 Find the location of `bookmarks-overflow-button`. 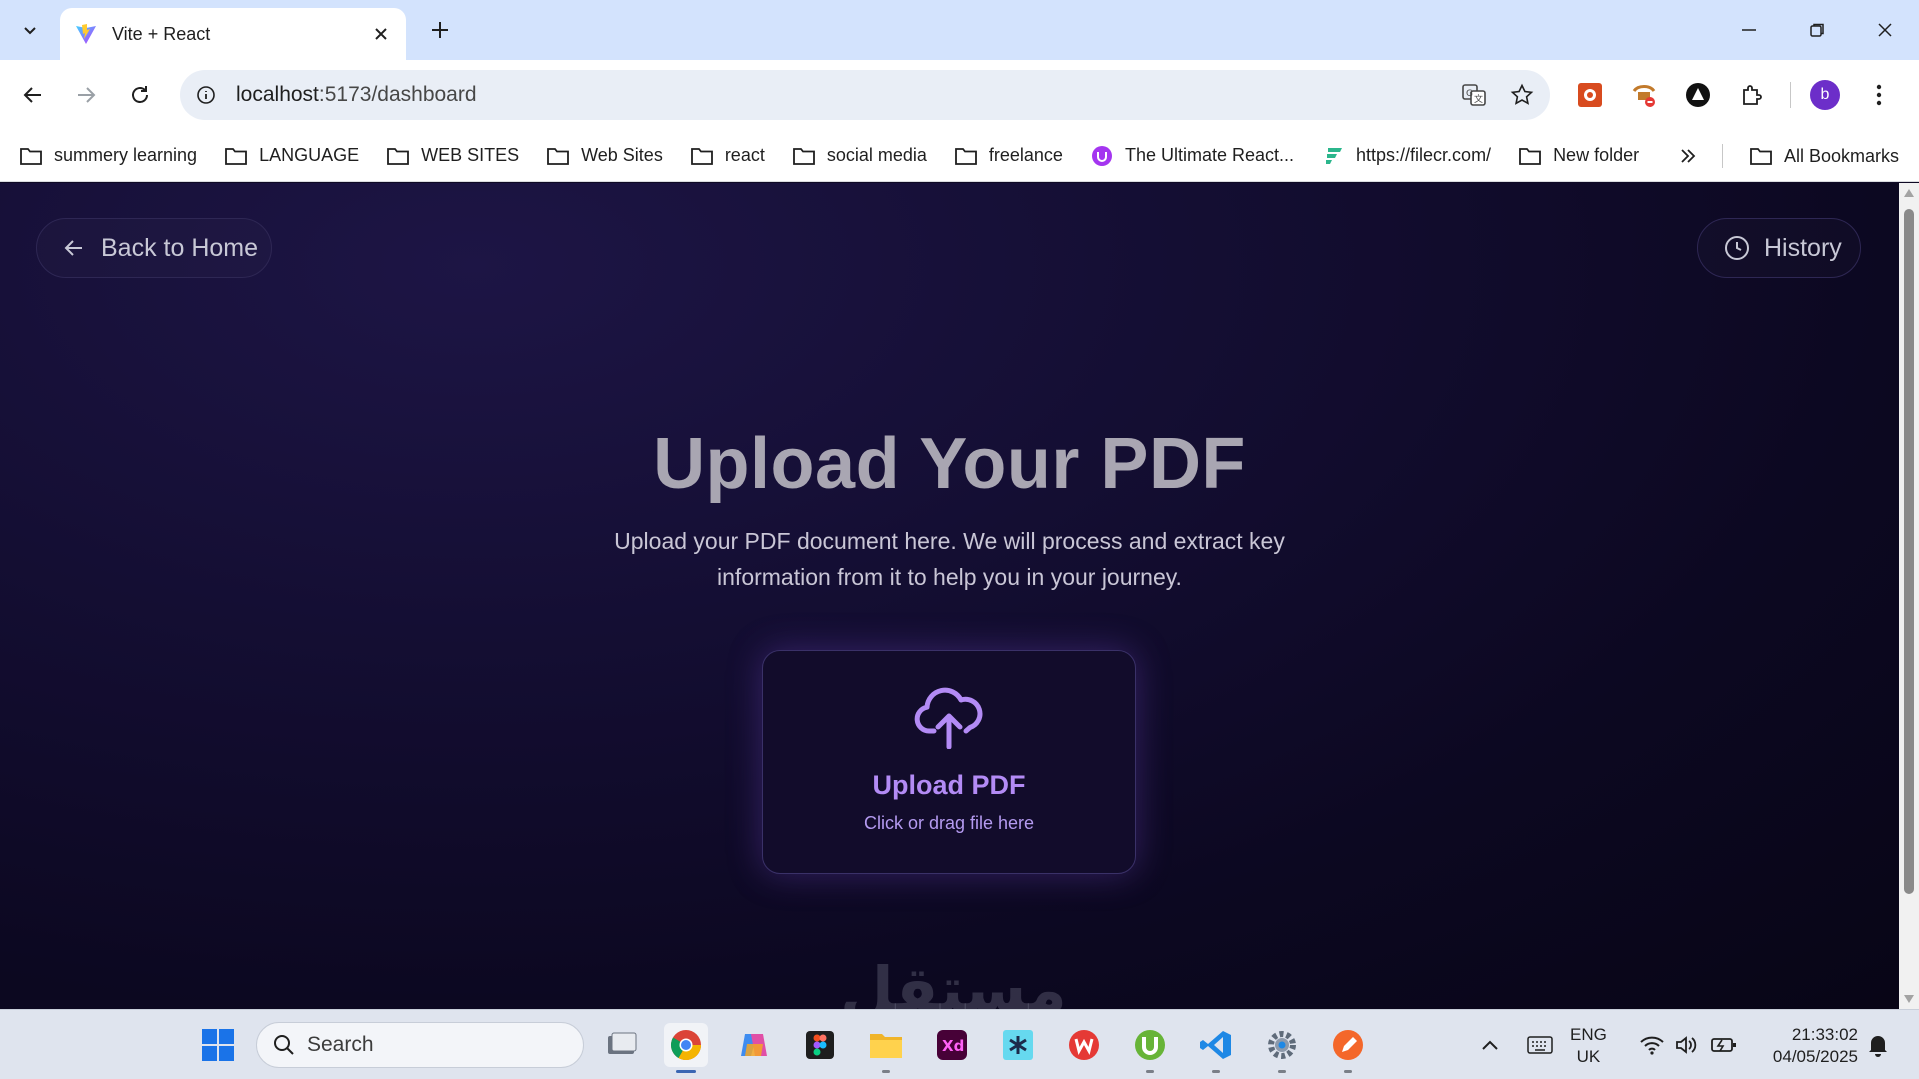

bookmarks-overflow-button is located at coordinates (1688, 156).